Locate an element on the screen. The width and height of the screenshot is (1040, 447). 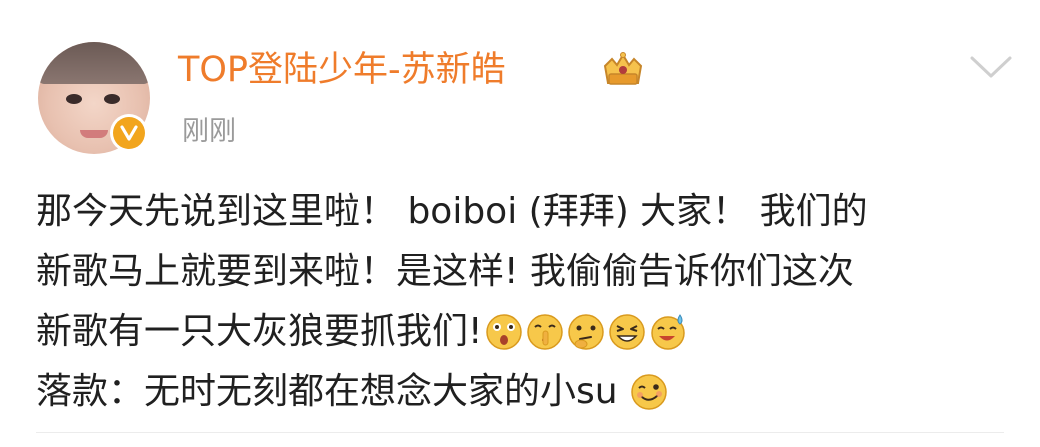
post-line-3: 新歌有一只大灰狼要抓我们! is located at coordinates (531, 332).